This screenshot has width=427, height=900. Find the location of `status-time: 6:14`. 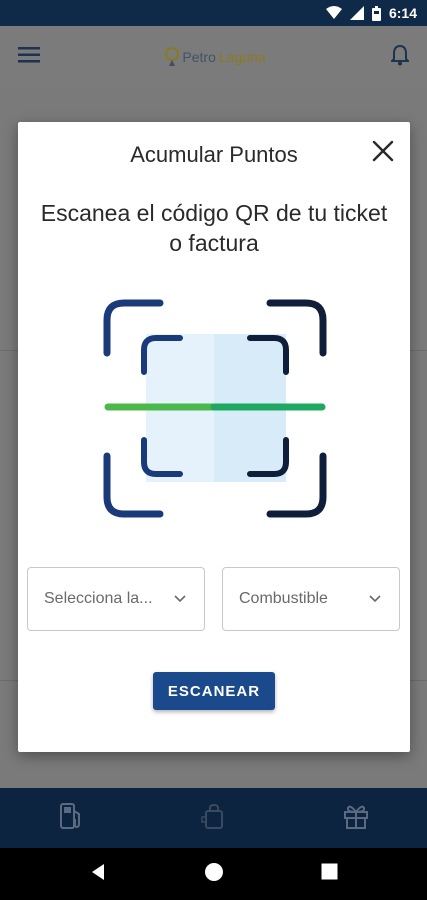

status-time: 6:14 is located at coordinates (402, 13).